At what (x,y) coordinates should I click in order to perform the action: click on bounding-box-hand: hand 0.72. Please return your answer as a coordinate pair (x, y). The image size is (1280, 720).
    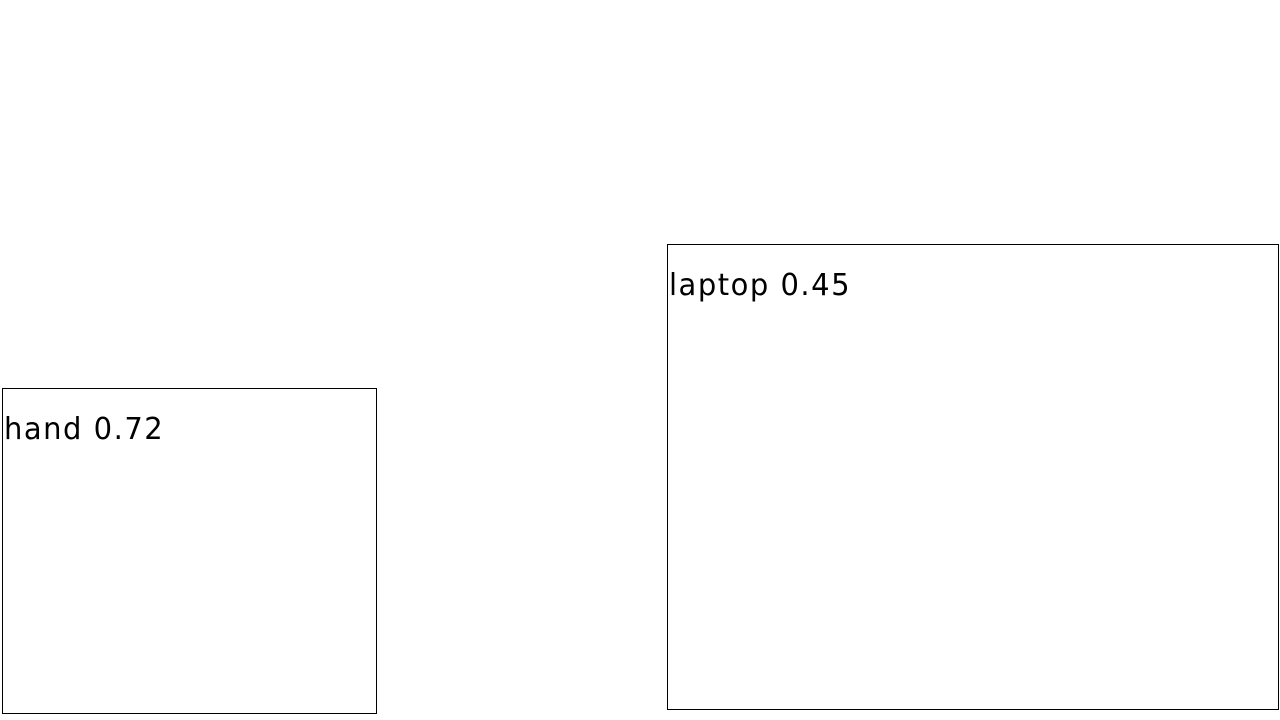
    Looking at the image, I should click on (189, 551).